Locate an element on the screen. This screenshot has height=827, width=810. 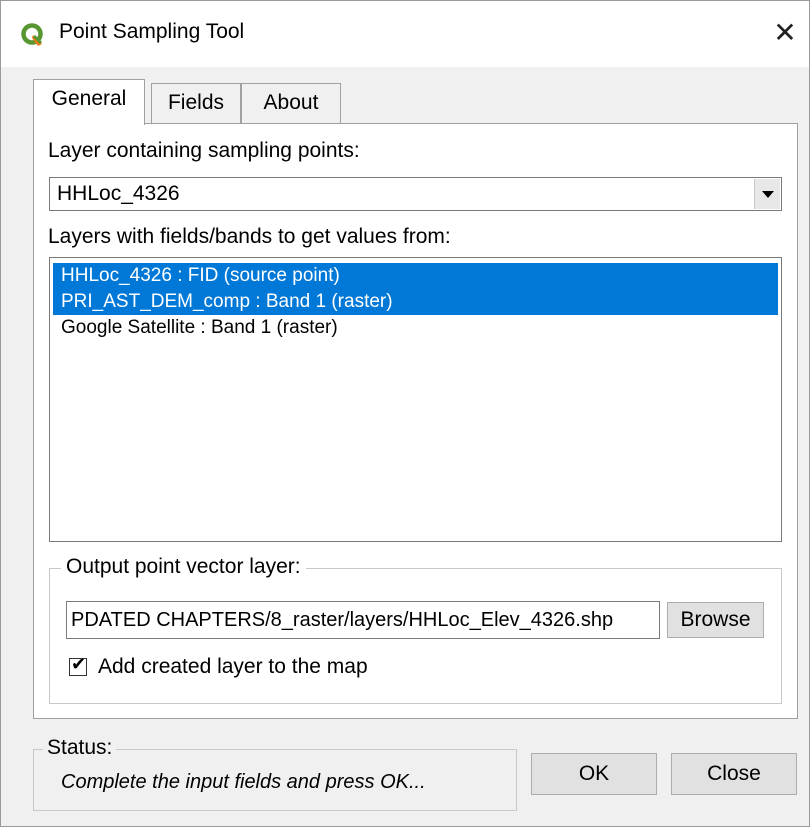
list-item: PRI_AST_DEM_comp : Band 1 (raster) is located at coordinates (415, 302).